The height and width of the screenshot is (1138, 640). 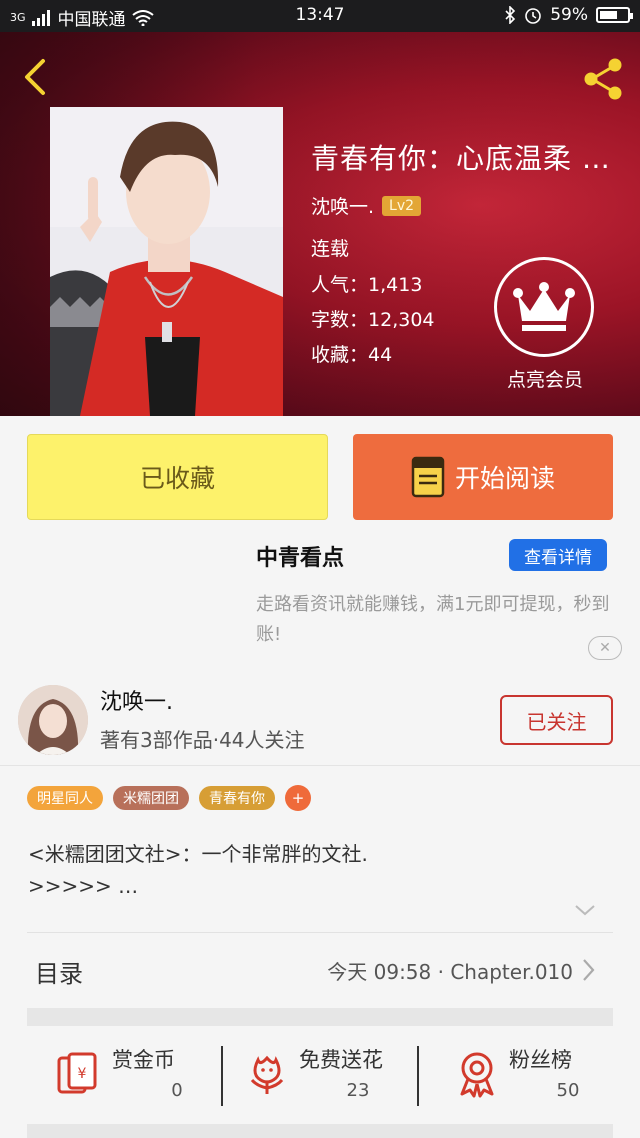 I want to click on ad-detail-button: 查看详情, so click(x=558, y=555).